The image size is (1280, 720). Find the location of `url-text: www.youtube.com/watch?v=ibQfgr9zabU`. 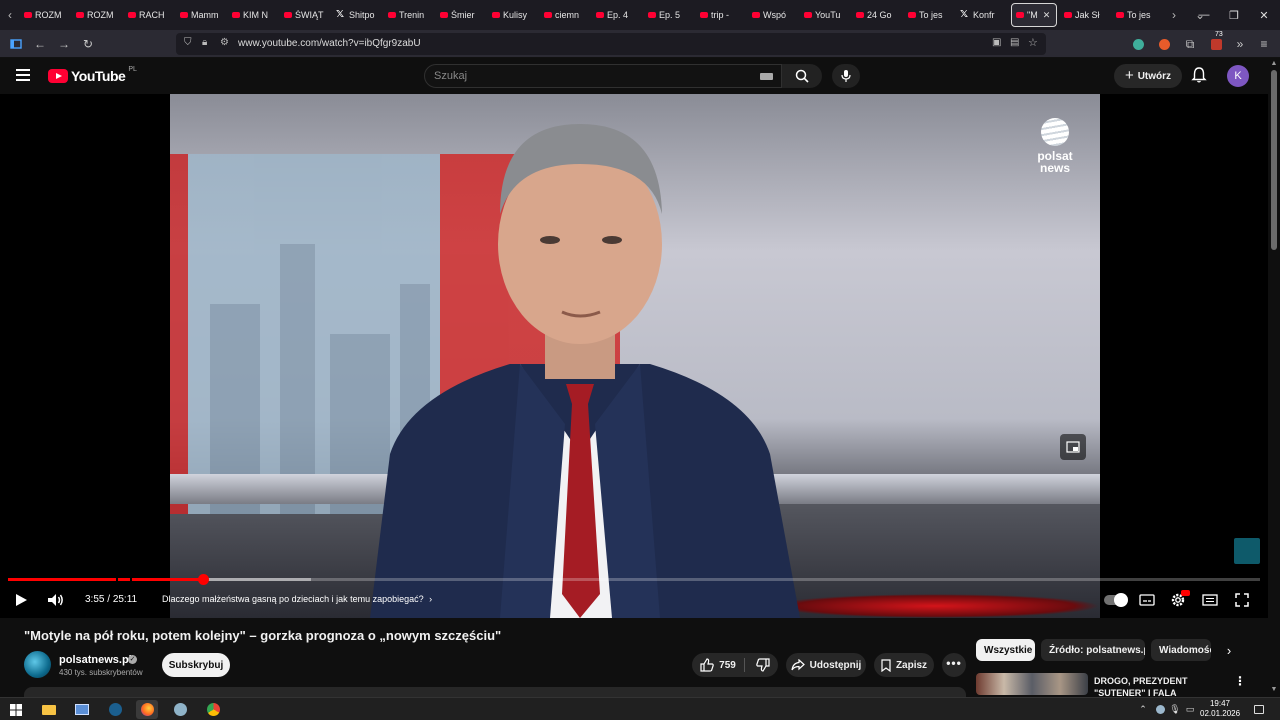

url-text: www.youtube.com/watch?v=ibQfgr9zabU is located at coordinates (329, 43).